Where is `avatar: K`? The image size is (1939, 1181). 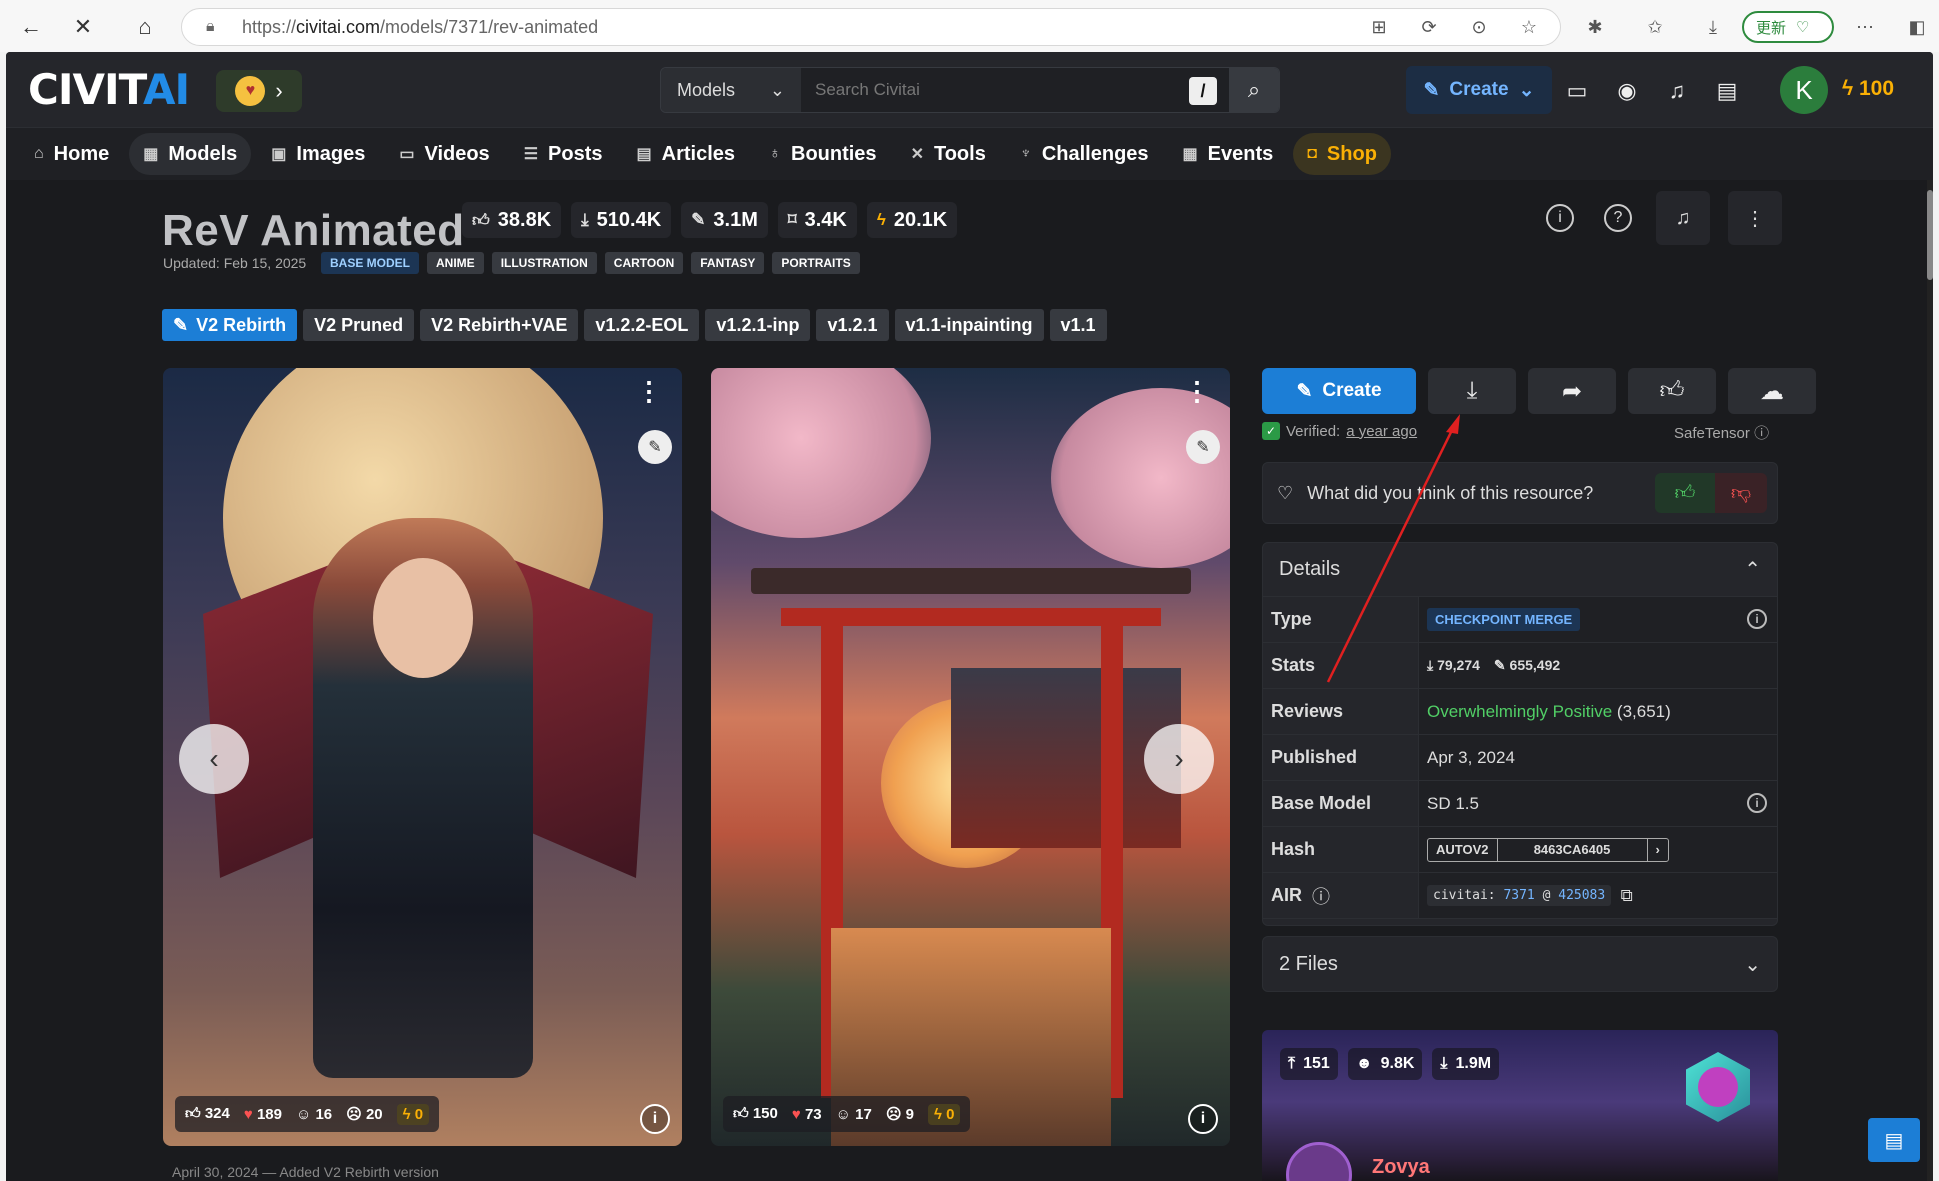
avatar: K is located at coordinates (1804, 90).